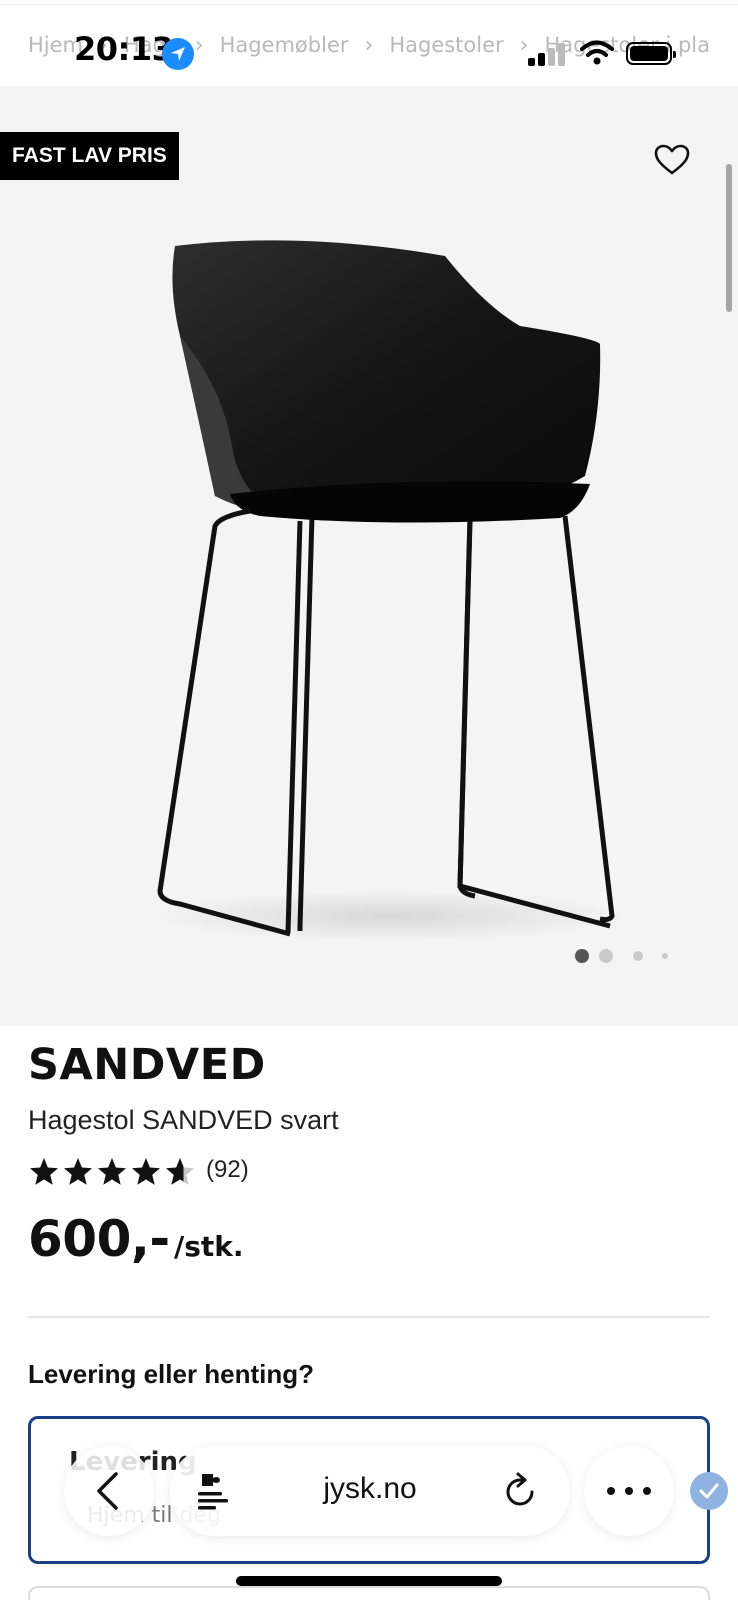 The width and height of the screenshot is (738, 1600). What do you see at coordinates (627, 45) in the screenshot?
I see `breadcrumb-item-current: Hagestoler i pla` at bounding box center [627, 45].